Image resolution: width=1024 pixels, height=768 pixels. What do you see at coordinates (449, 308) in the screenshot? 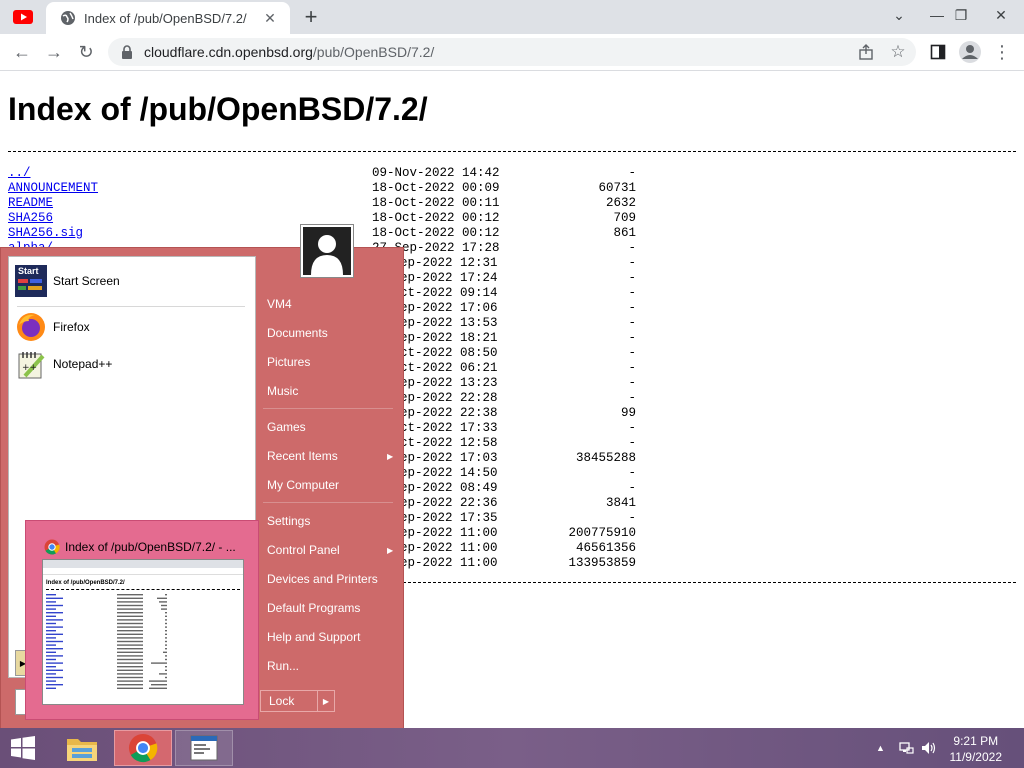
I see `file-date: ep-2022 17:06` at bounding box center [449, 308].